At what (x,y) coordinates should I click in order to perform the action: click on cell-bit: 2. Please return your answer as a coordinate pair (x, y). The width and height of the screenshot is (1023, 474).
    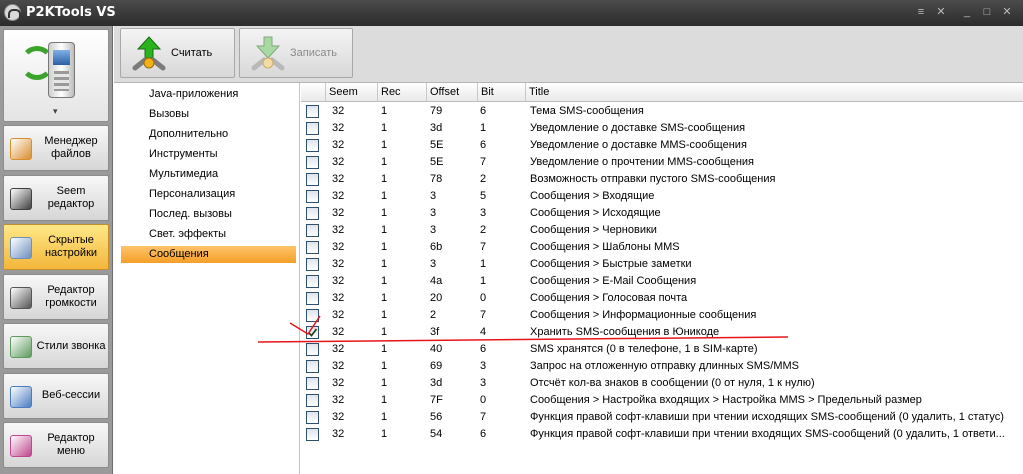
    Looking at the image, I should click on (483, 230).